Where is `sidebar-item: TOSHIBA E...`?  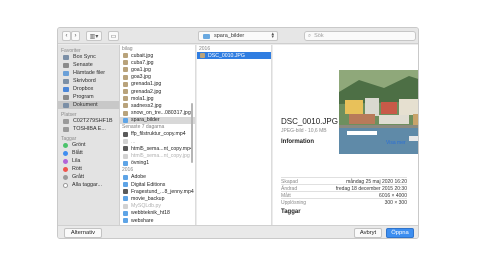 sidebar-item: TOSHIBA E... is located at coordinates (88, 129).